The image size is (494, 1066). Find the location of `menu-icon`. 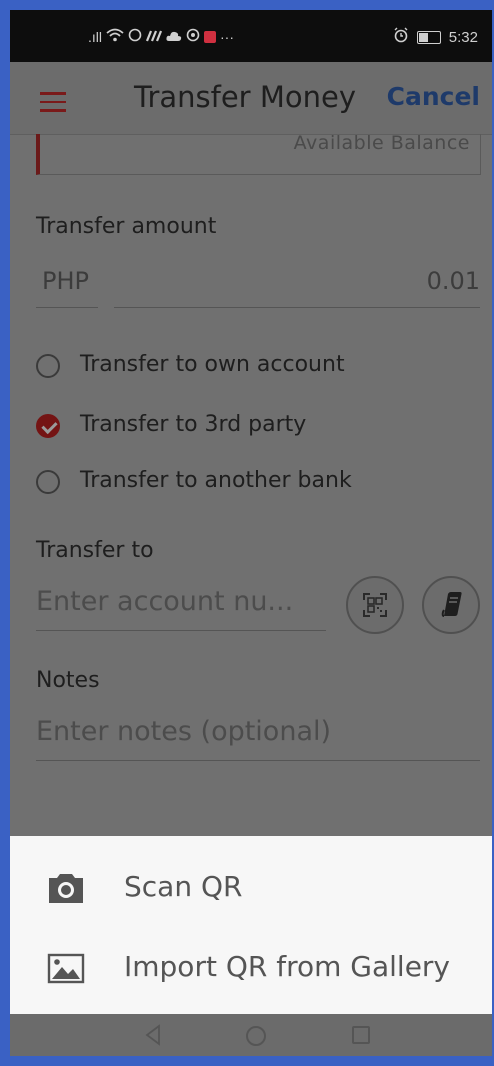

menu-icon is located at coordinates (53, 105).